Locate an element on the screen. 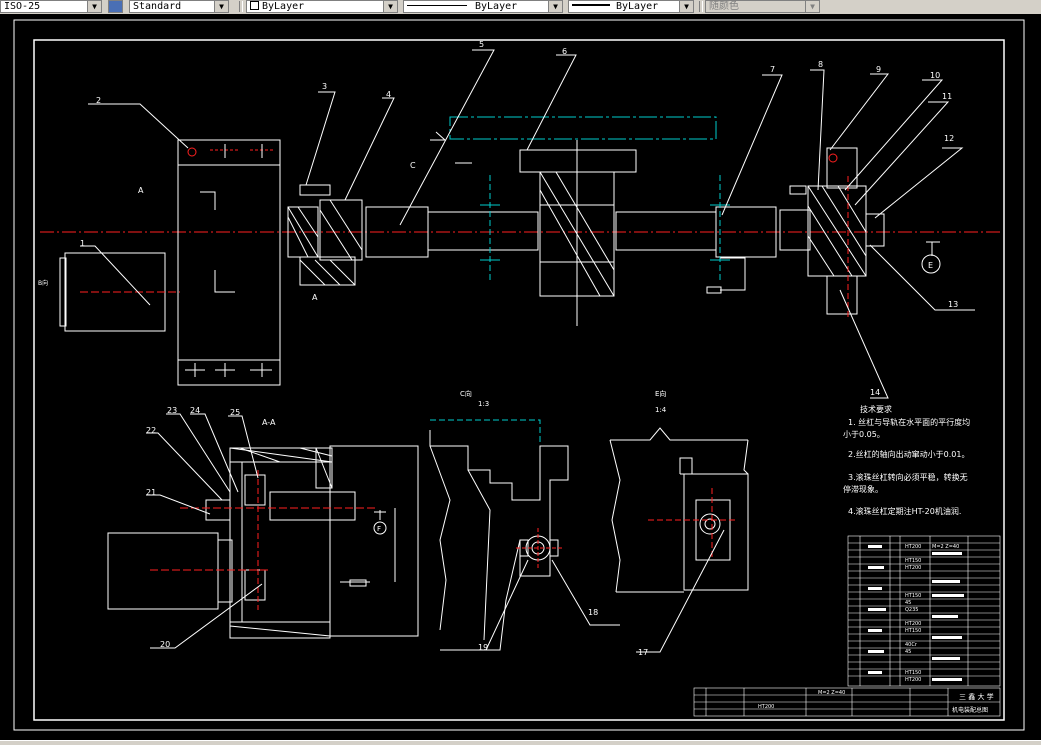 Image resolution: width=1041 pixels, height=745 pixels. balloon-22: 22 is located at coordinates (151, 430).